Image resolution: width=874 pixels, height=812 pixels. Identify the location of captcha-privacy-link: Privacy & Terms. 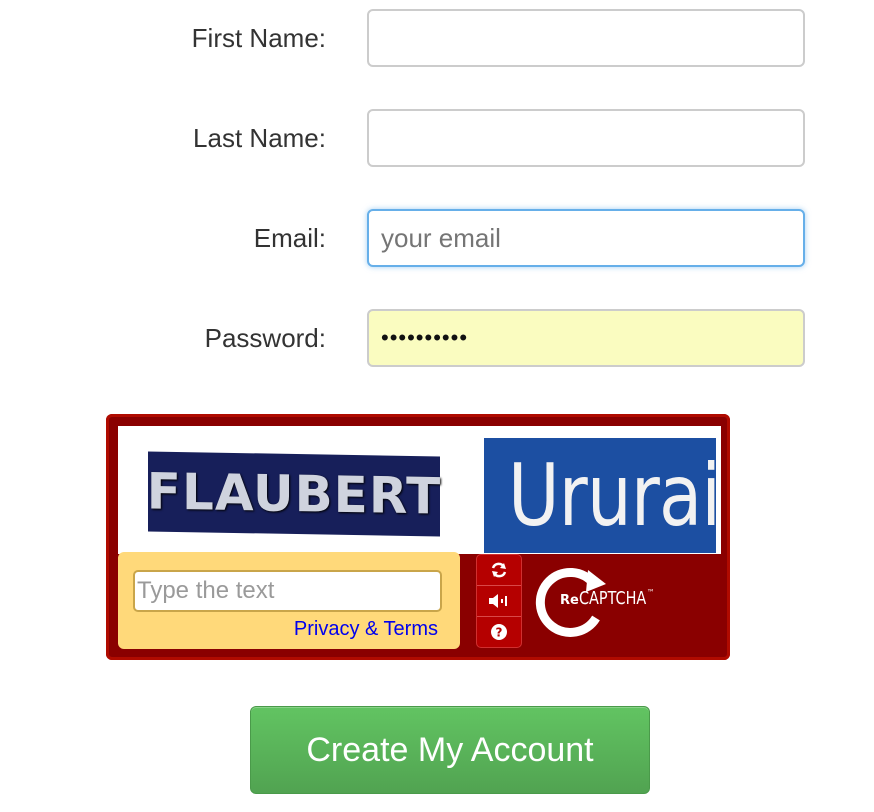
(366, 629).